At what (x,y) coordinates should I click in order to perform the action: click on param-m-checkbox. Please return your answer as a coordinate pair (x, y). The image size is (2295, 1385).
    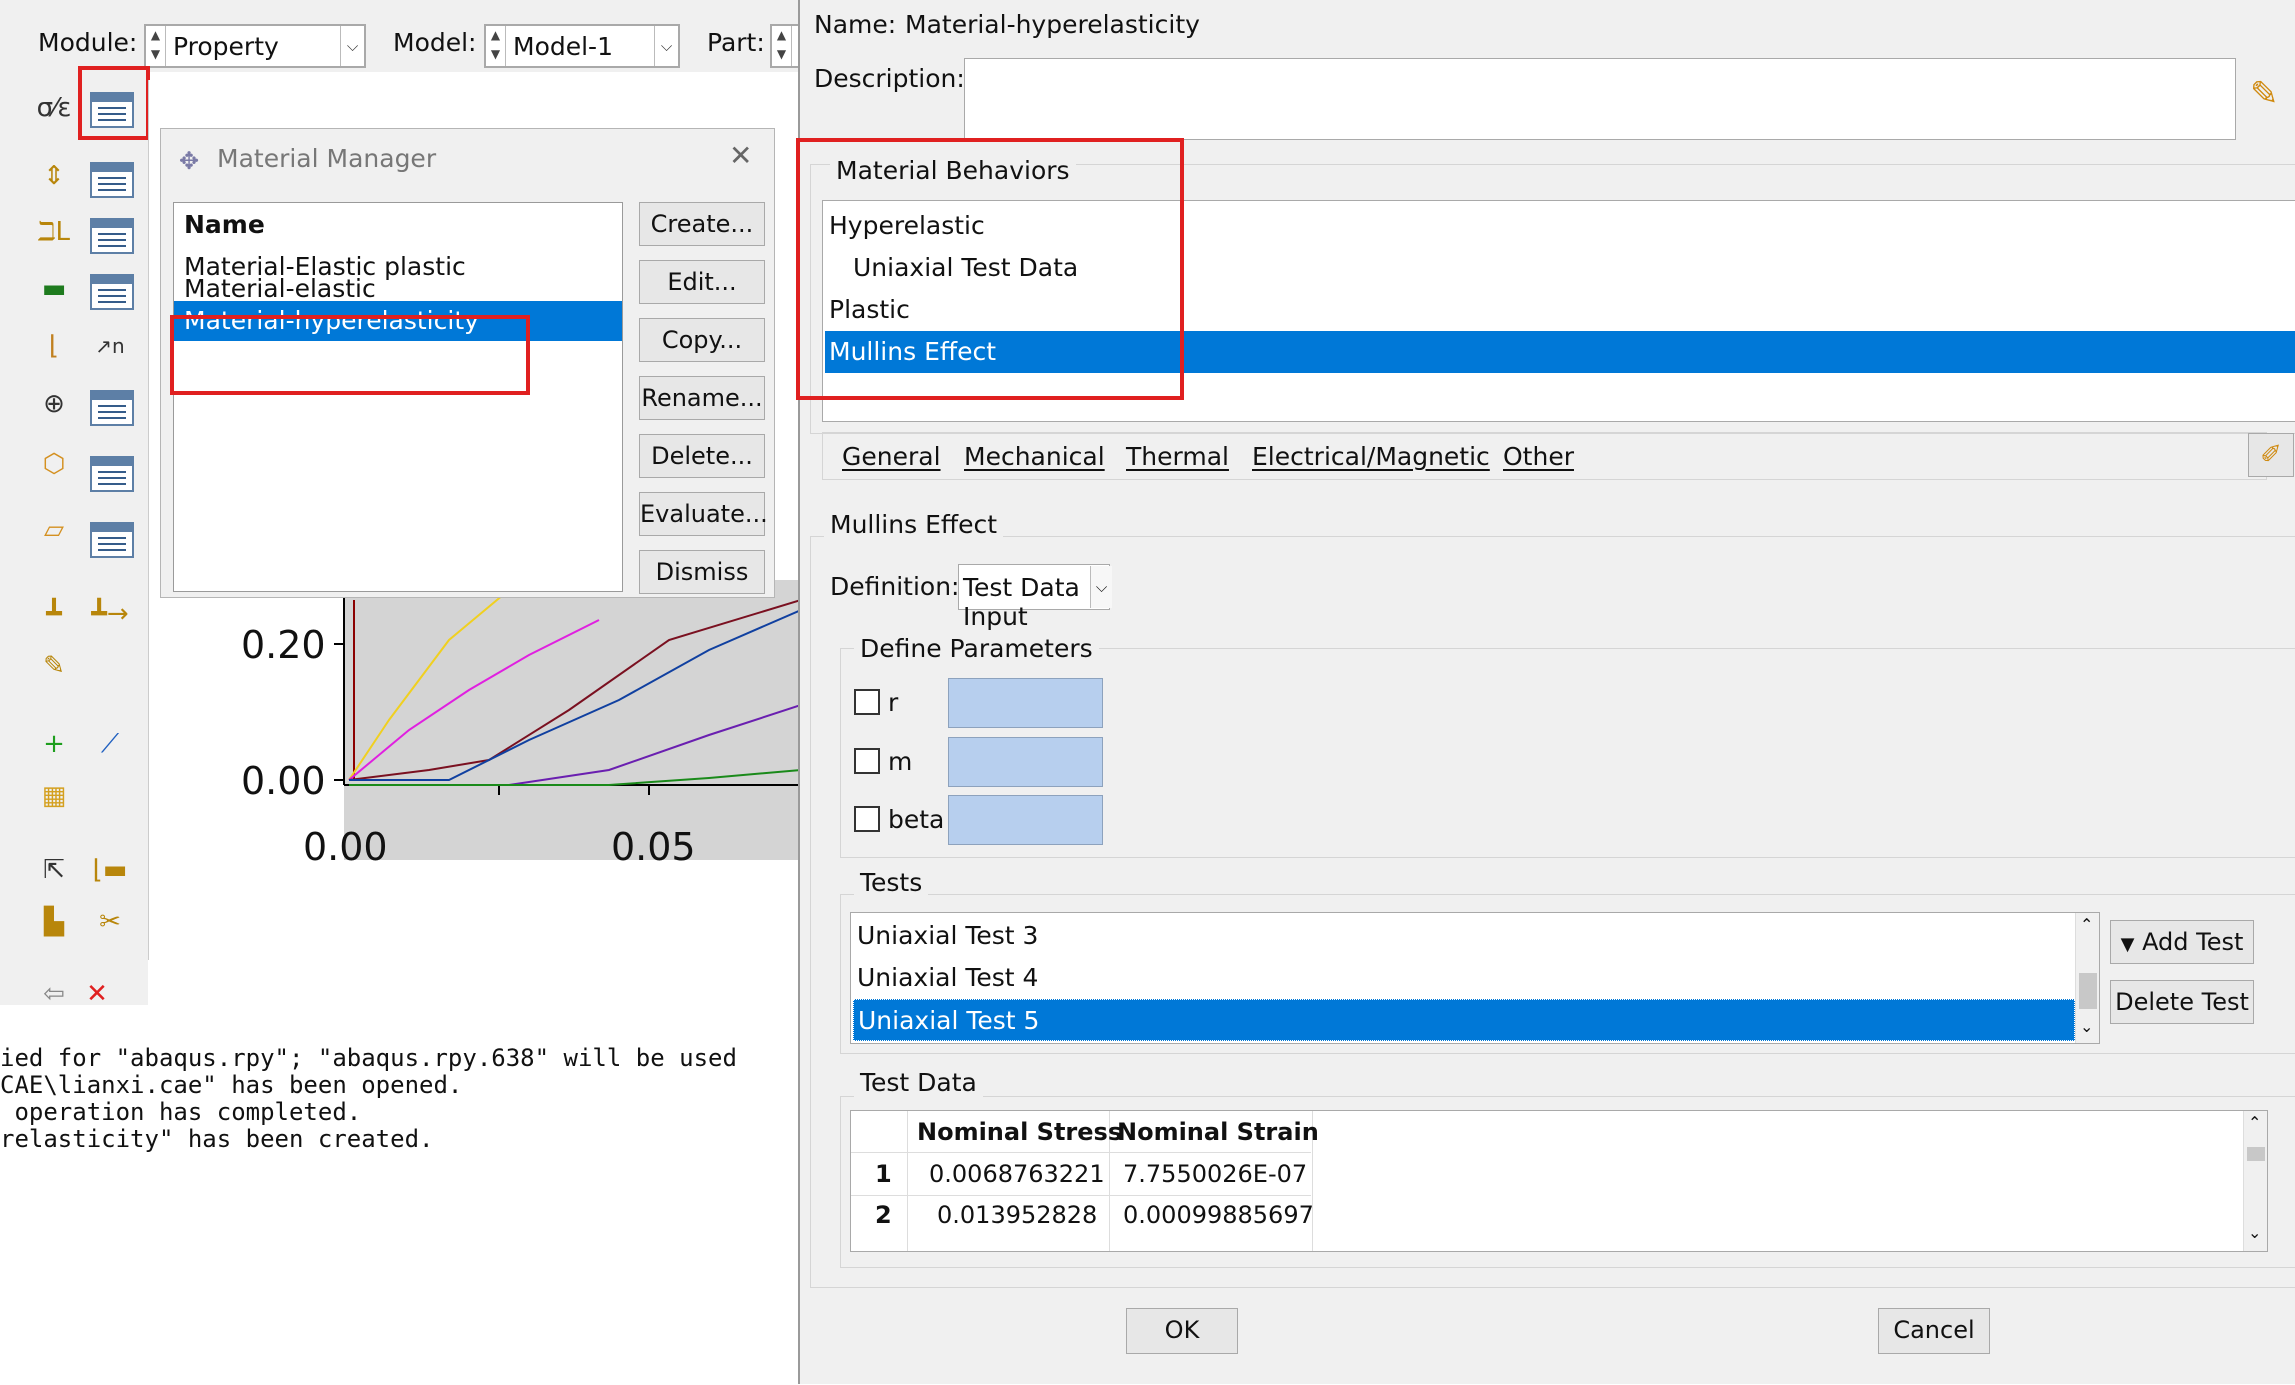
    Looking at the image, I should click on (867, 761).